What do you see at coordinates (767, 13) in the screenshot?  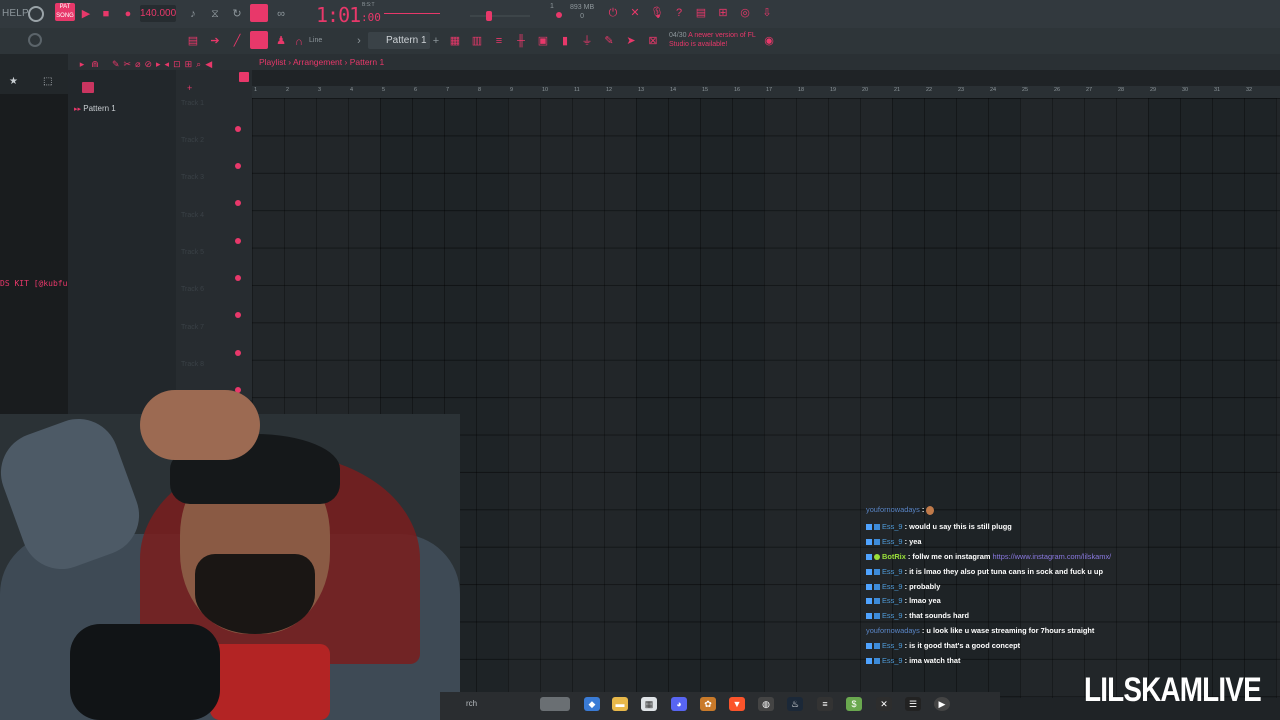 I see `download-icon: ⇩` at bounding box center [767, 13].